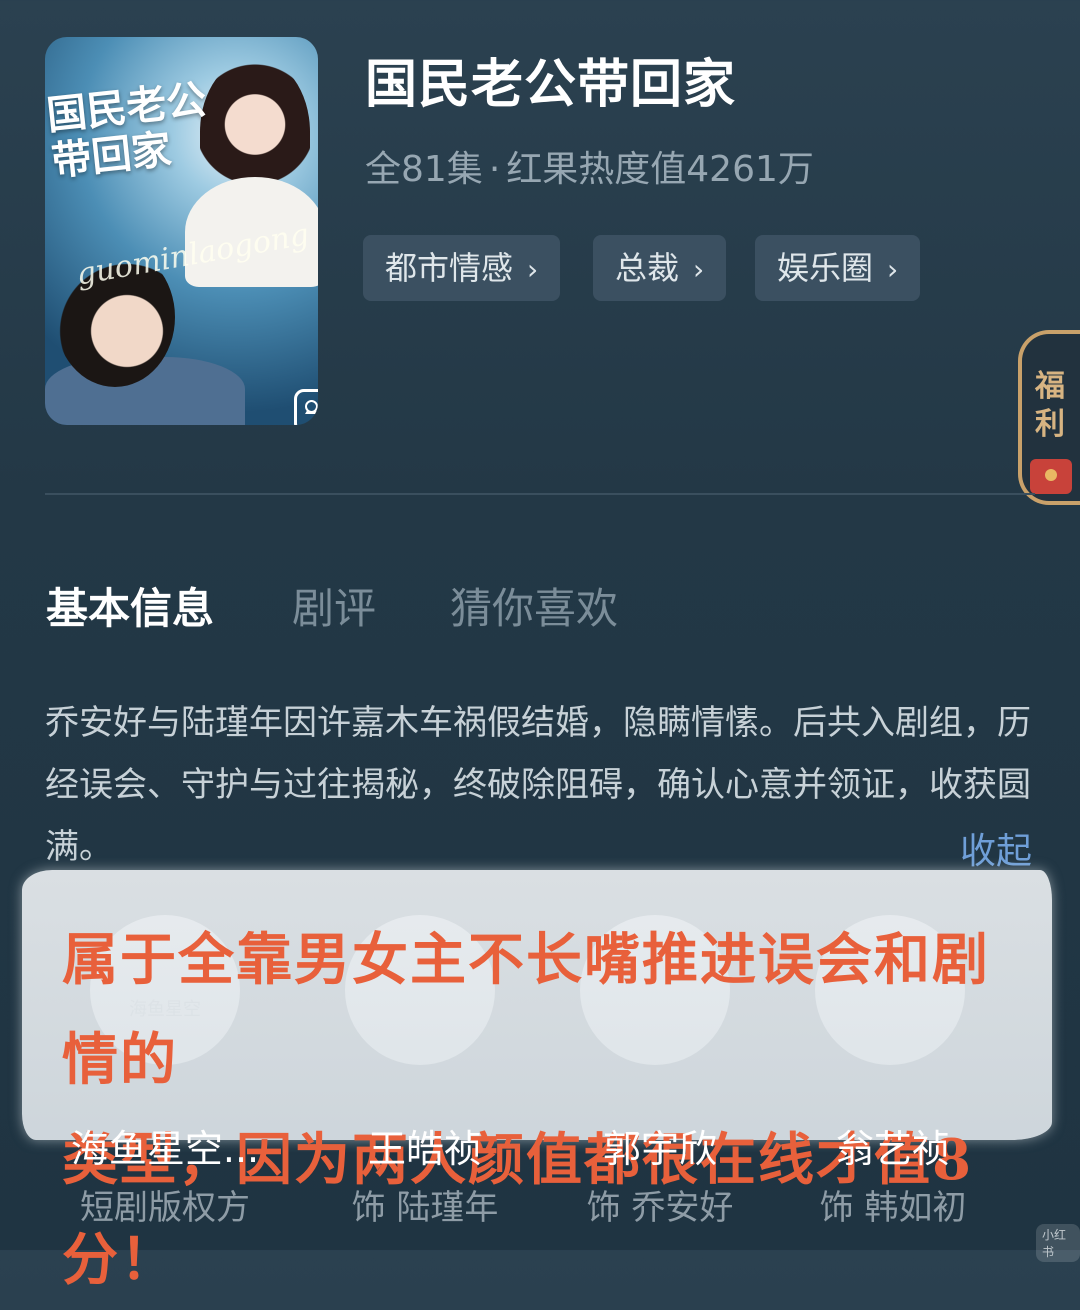  I want to click on cast-role: 饰 乔安好, so click(660, 1208).